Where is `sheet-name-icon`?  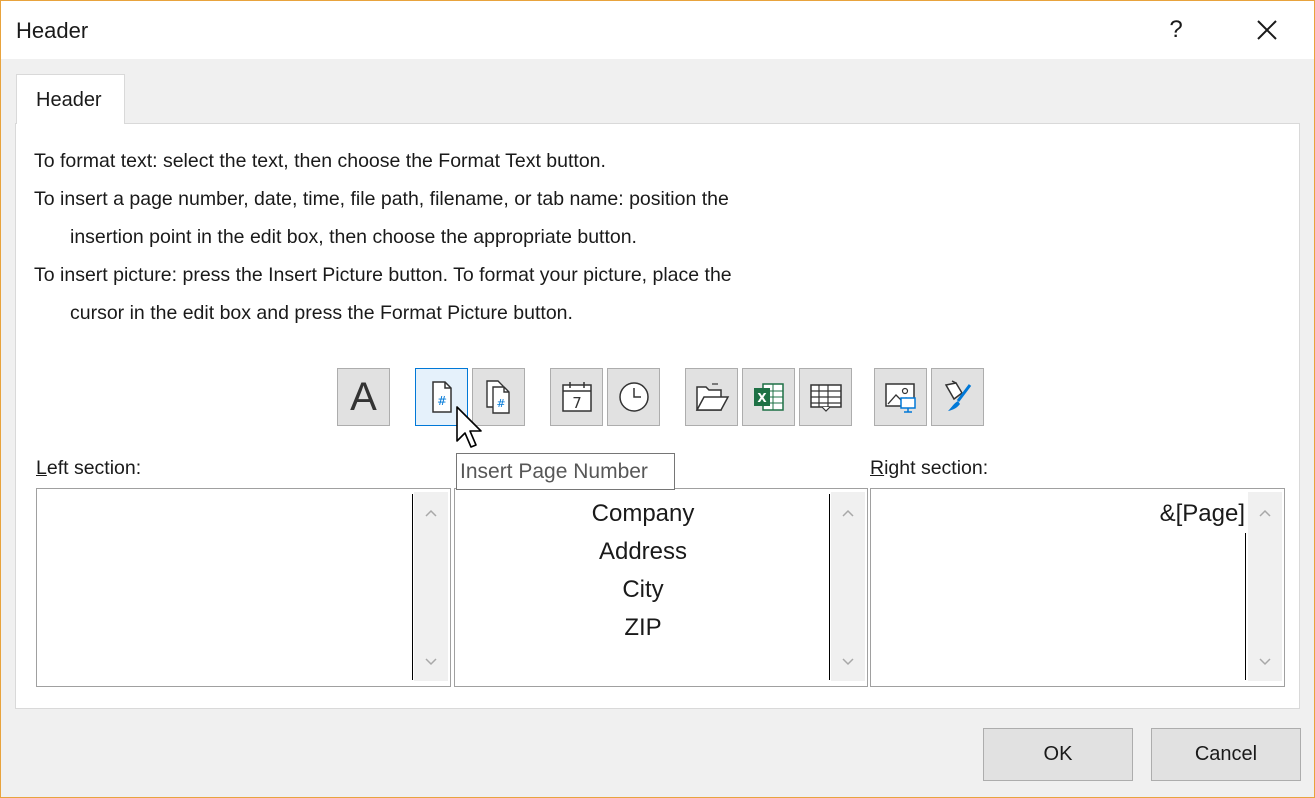
sheet-name-icon is located at coordinates (825, 398).